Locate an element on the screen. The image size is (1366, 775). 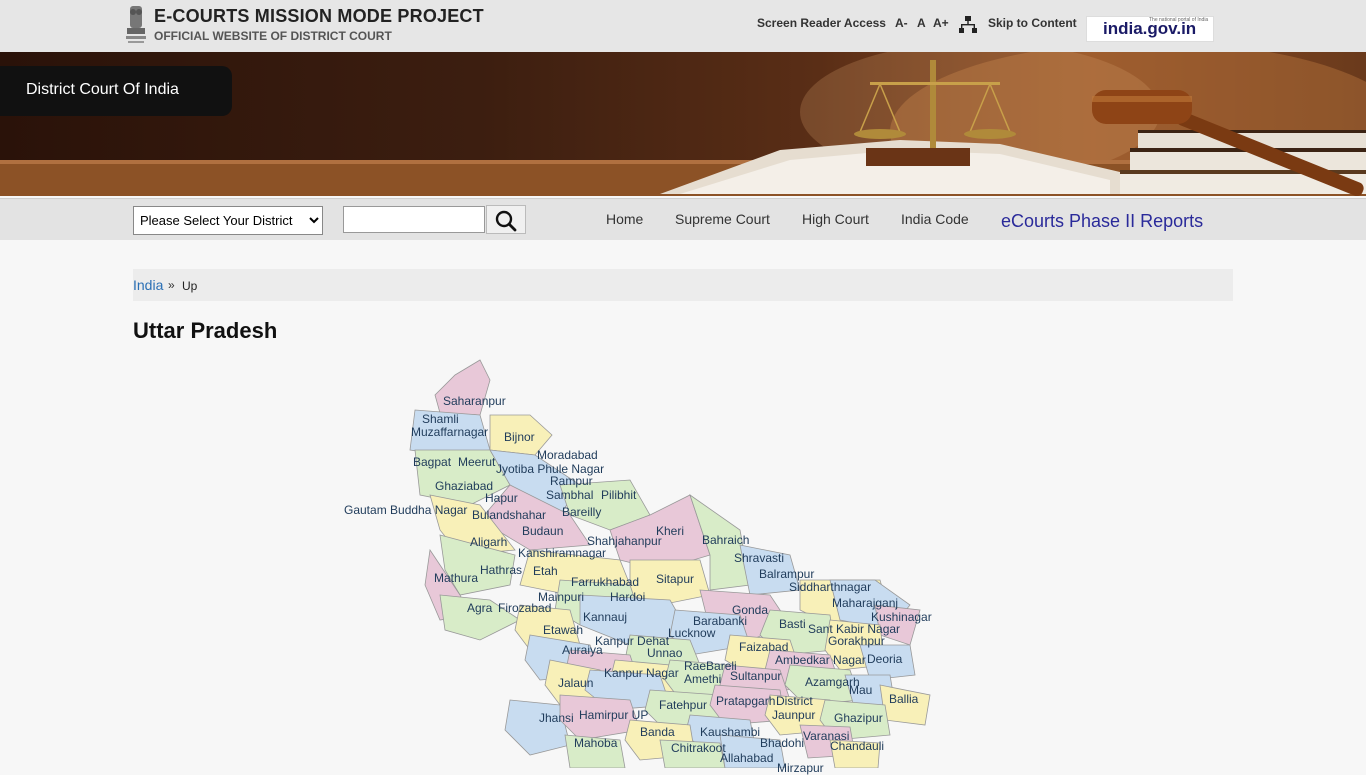
district-label: Bagpat is located at coordinates (432, 462).